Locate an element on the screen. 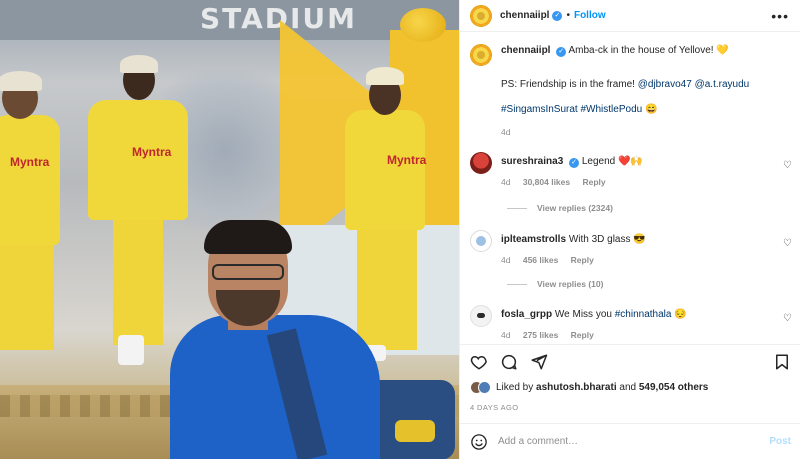 The image size is (800, 459). mention-link: @djbravo47 is located at coordinates (665, 84).